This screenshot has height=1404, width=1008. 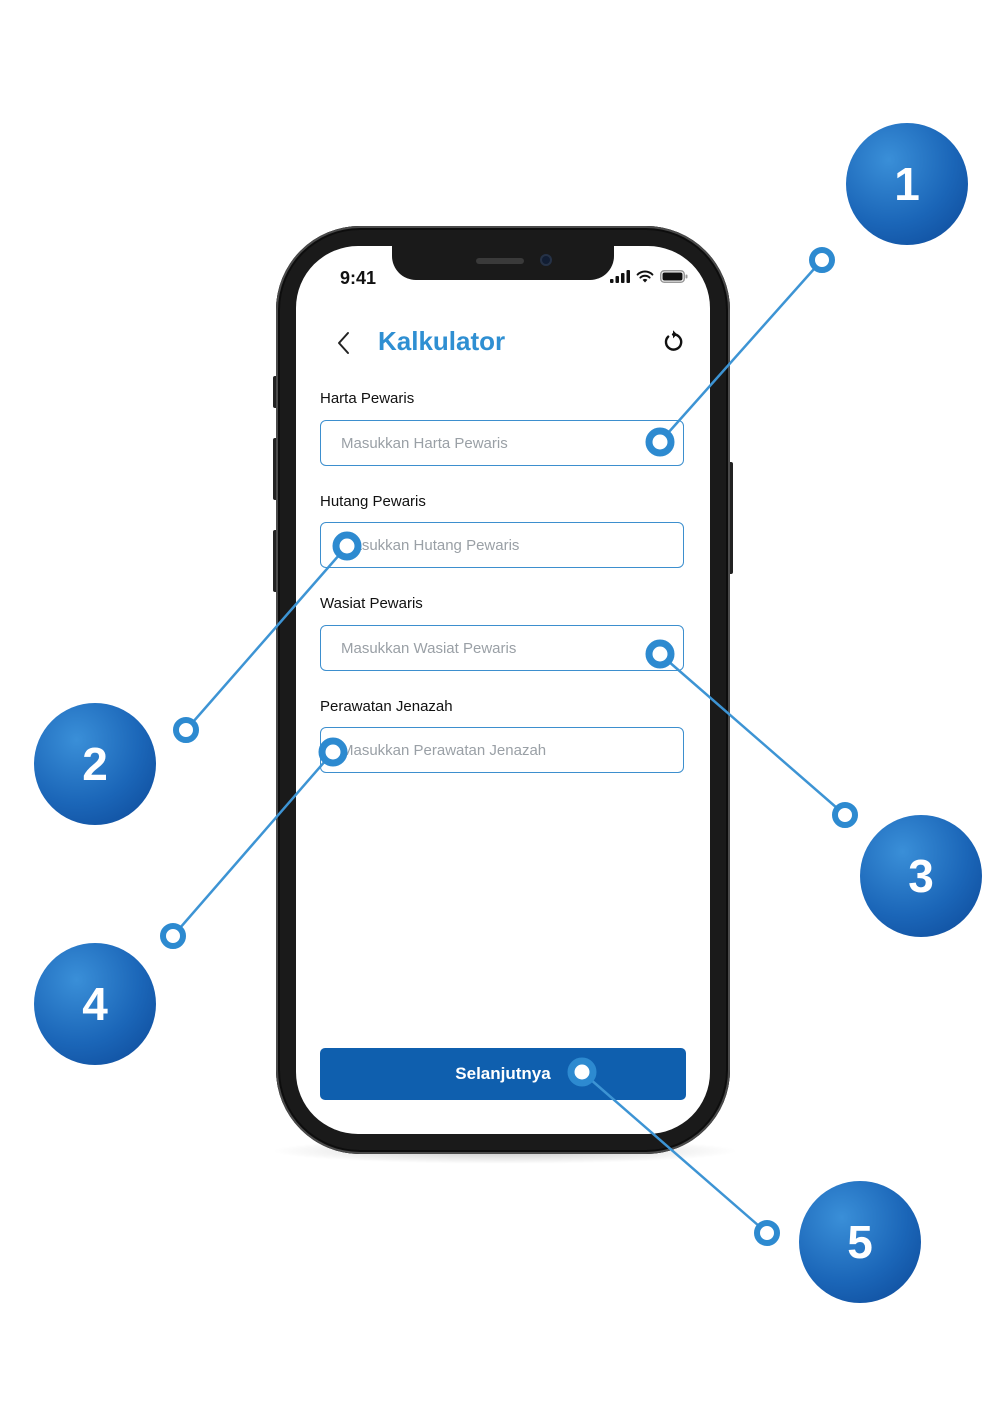 What do you see at coordinates (845, 815) in the screenshot?
I see `callout-dot-3-outer` at bounding box center [845, 815].